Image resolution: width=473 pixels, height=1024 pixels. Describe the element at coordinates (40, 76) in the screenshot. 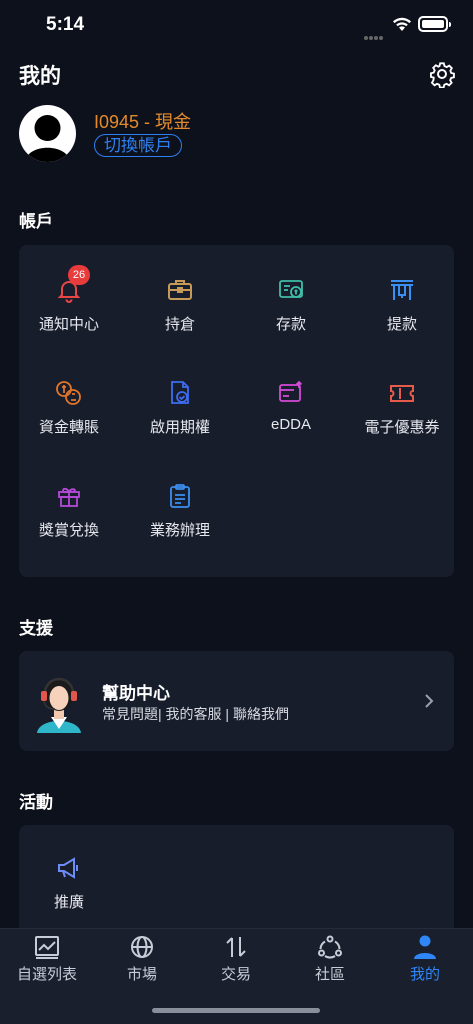

I see `page-title: 我的` at that location.